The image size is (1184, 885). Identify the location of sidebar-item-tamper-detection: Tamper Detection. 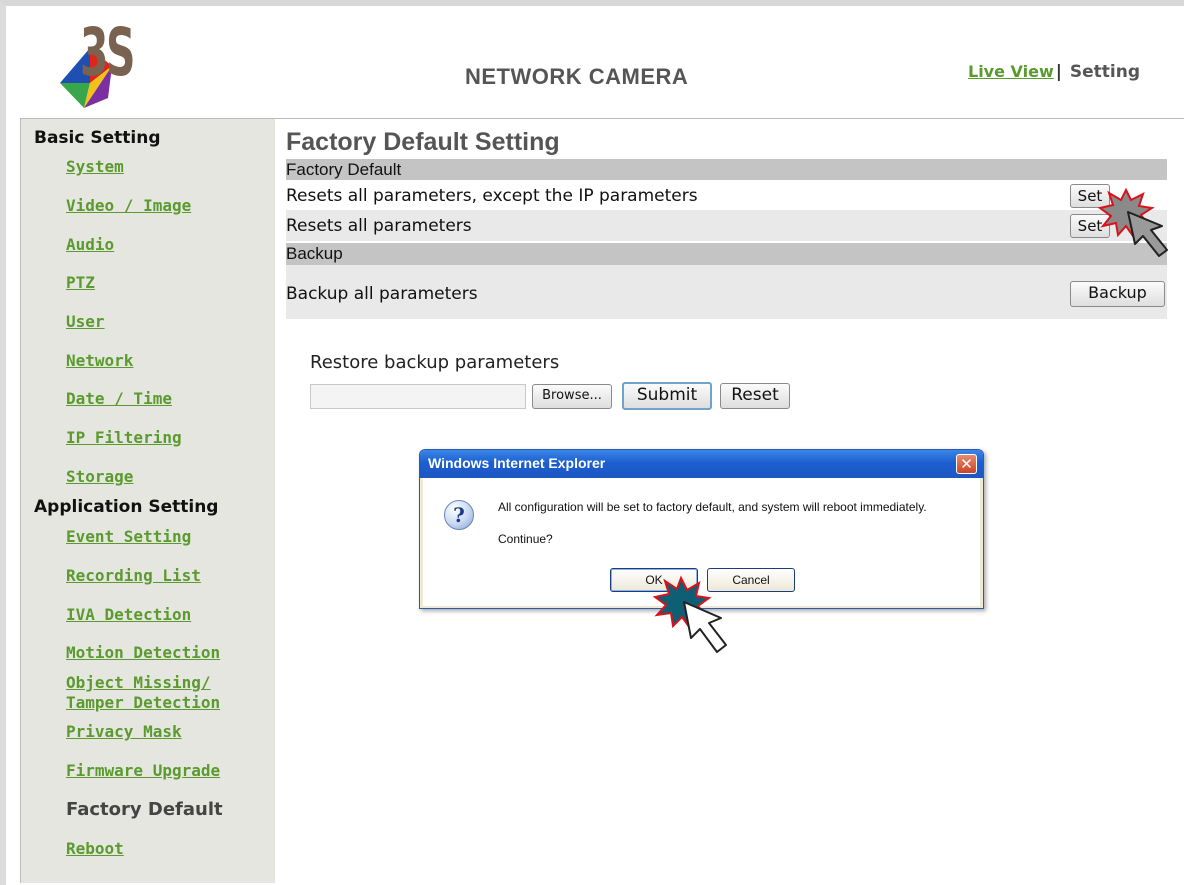
(143, 703).